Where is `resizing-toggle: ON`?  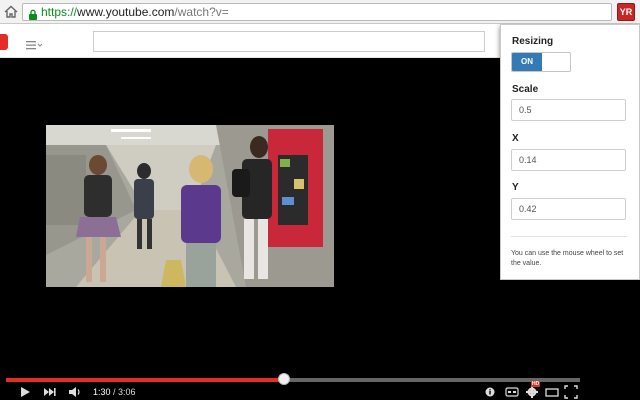 resizing-toggle: ON is located at coordinates (541, 62).